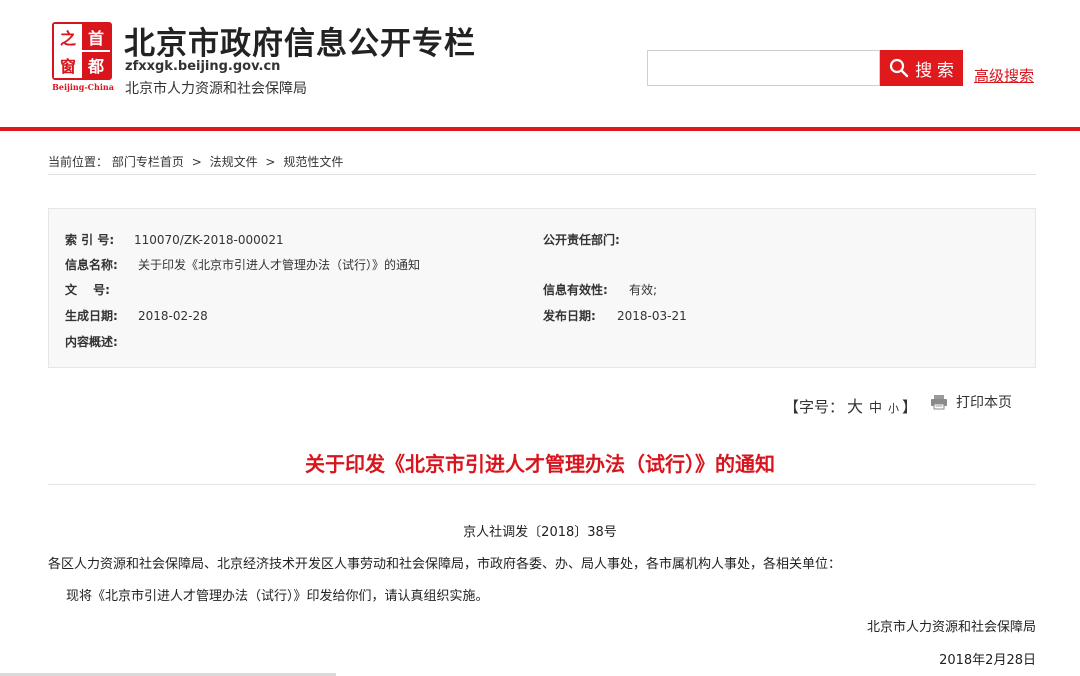  Describe the element at coordinates (173, 316) in the screenshot. I see `meta-value: 2018-02-28` at that location.